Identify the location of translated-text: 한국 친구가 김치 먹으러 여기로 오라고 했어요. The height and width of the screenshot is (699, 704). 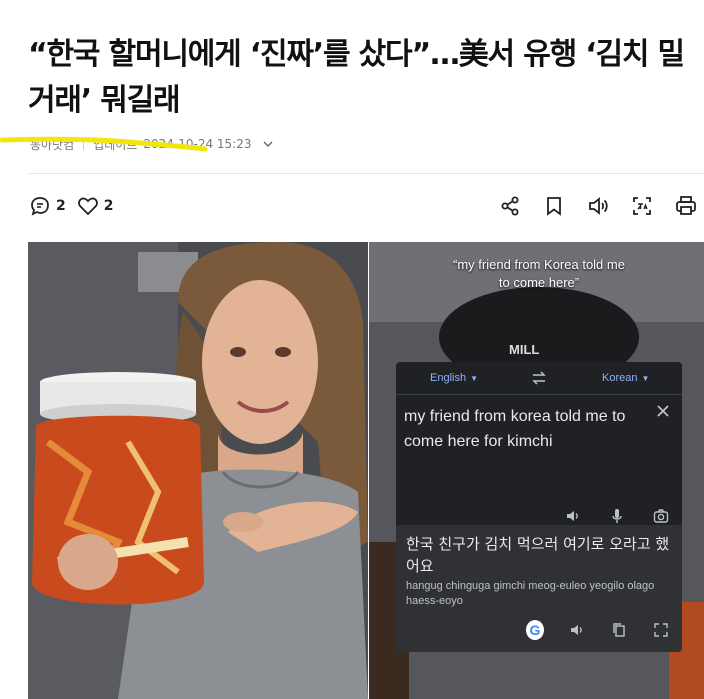
(538, 555).